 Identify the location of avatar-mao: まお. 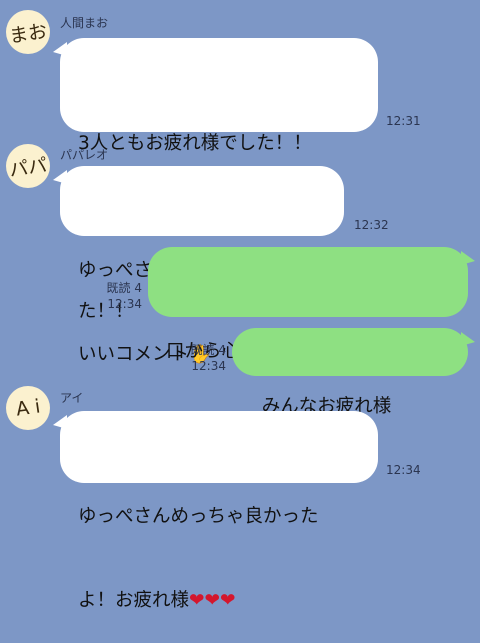
(28, 32).